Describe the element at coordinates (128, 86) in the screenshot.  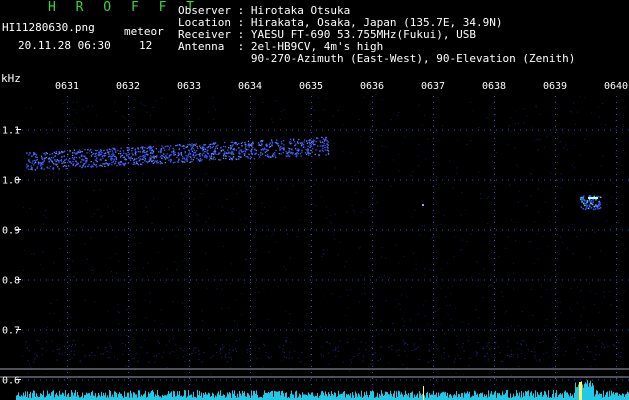
I see `x-tick-label: 0632` at that location.